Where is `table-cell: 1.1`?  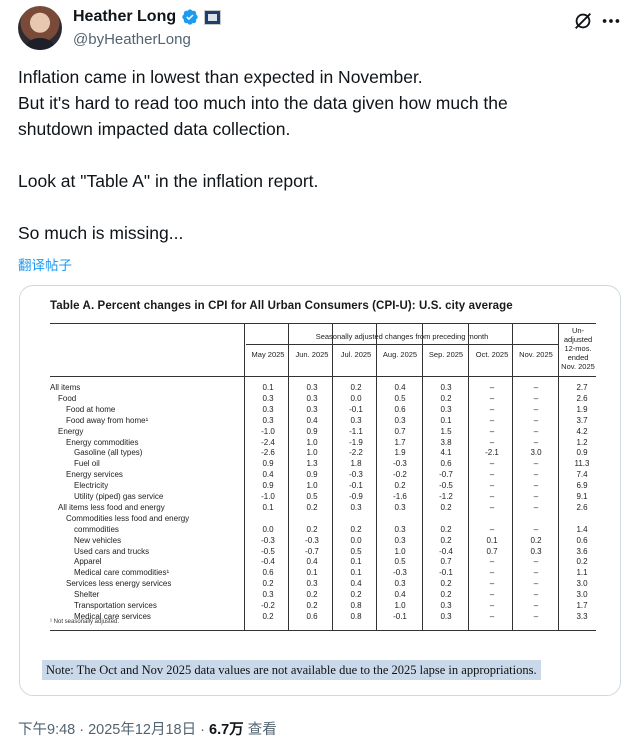 table-cell: 1.1 is located at coordinates (582, 573).